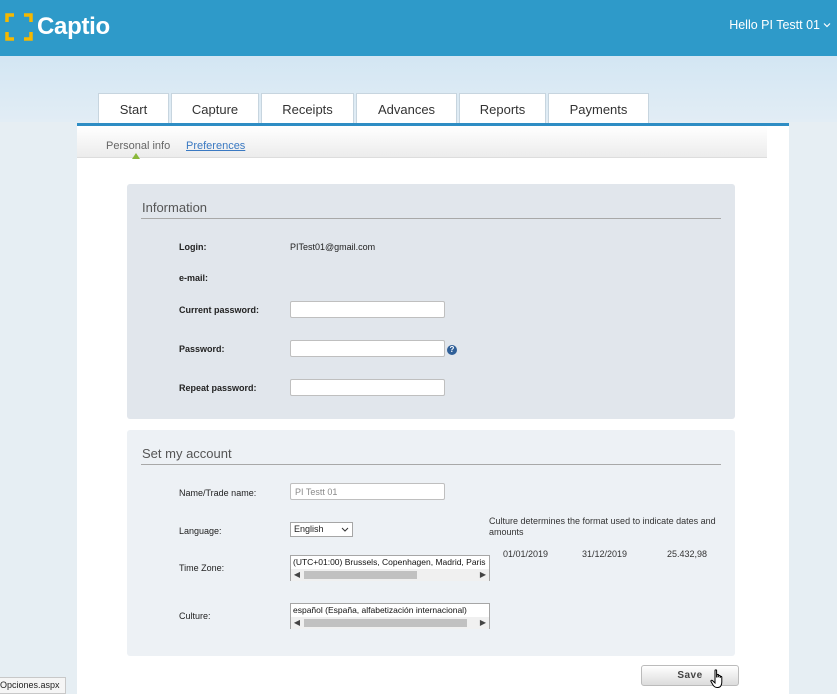  What do you see at coordinates (219, 310) in the screenshot?
I see `current-password-label: Current password:` at bounding box center [219, 310].